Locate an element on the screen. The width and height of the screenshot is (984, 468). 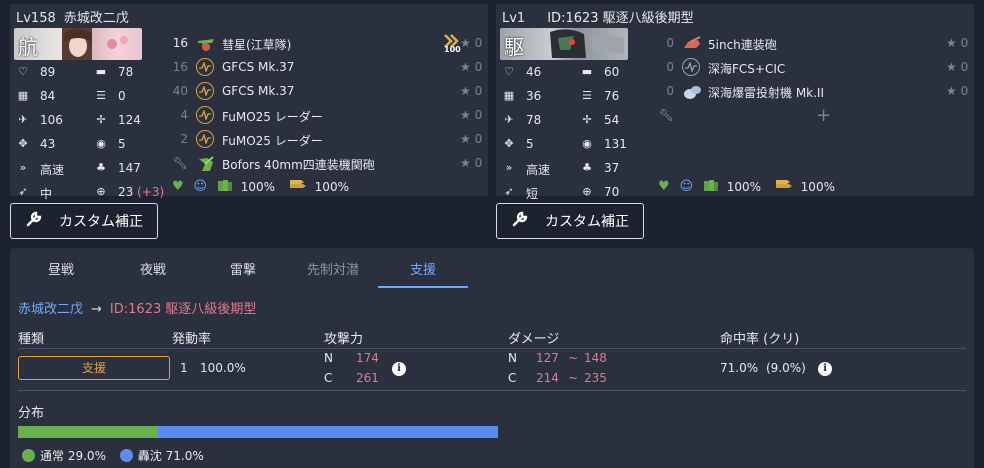
ship-portrait: 航 is located at coordinates (78, 44).